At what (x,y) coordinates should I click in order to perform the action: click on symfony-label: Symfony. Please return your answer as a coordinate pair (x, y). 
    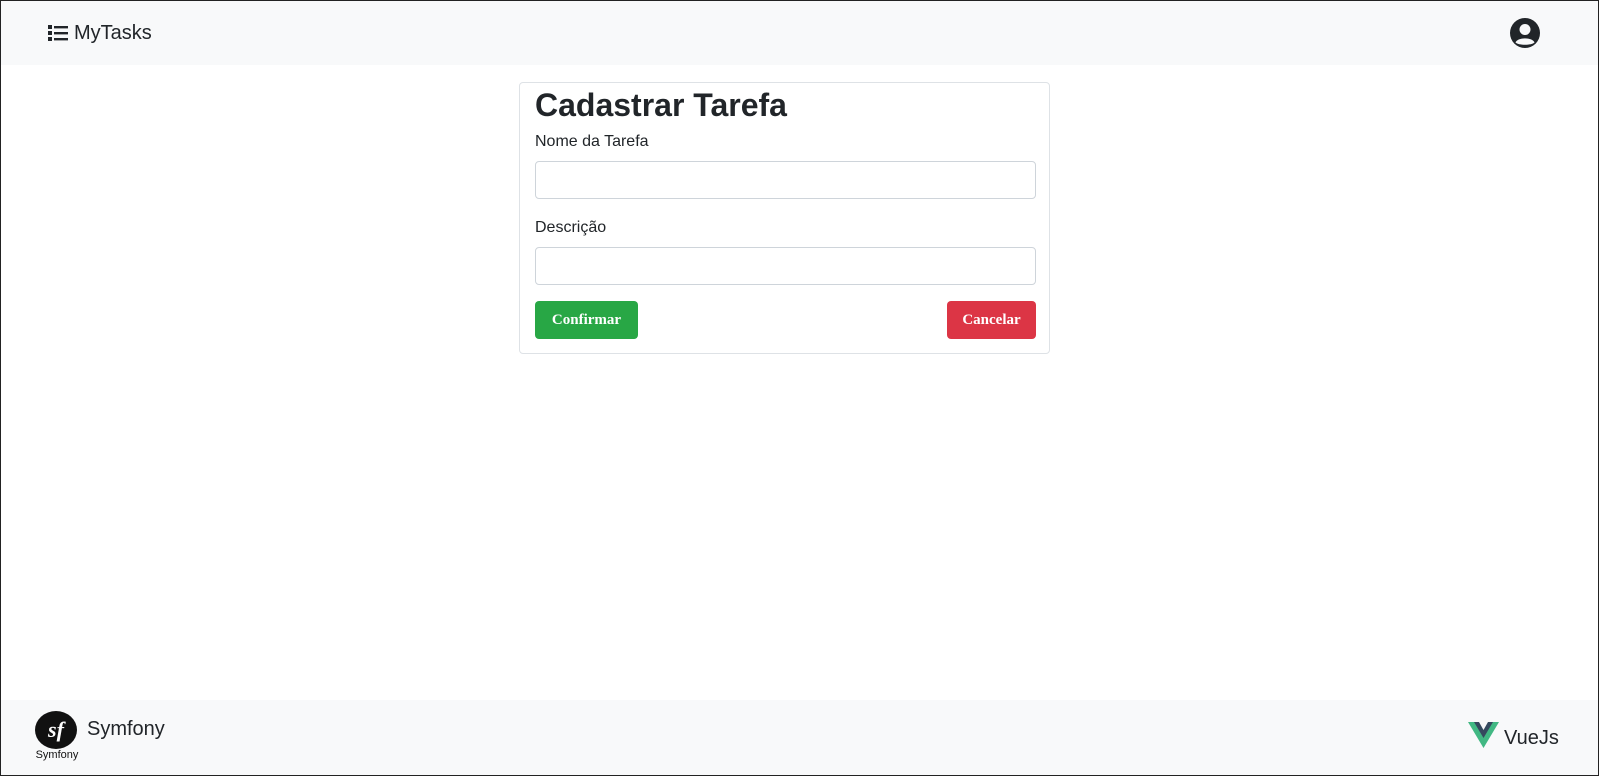
    Looking at the image, I should click on (126, 729).